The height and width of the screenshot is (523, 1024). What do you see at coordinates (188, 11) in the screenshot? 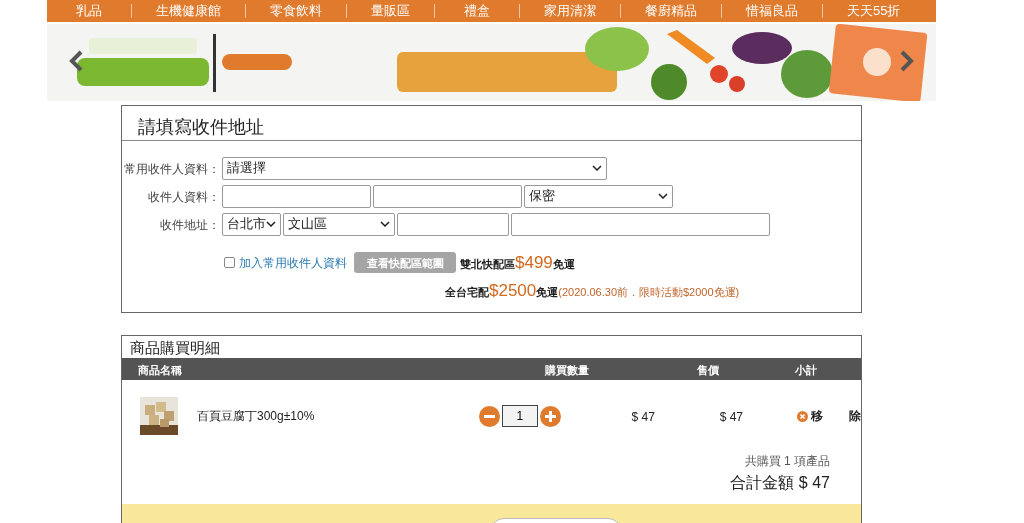
I see `category-link: 生機健康館` at bounding box center [188, 11].